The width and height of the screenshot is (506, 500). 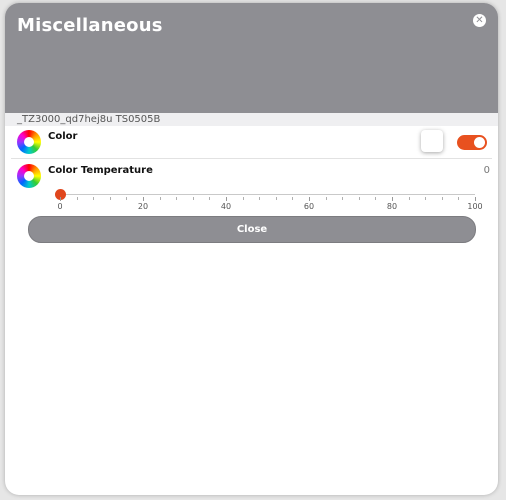 What do you see at coordinates (89, 119) in the screenshot?
I see `device-label: _TZ3000_qd7hej8u TS0505B` at bounding box center [89, 119].